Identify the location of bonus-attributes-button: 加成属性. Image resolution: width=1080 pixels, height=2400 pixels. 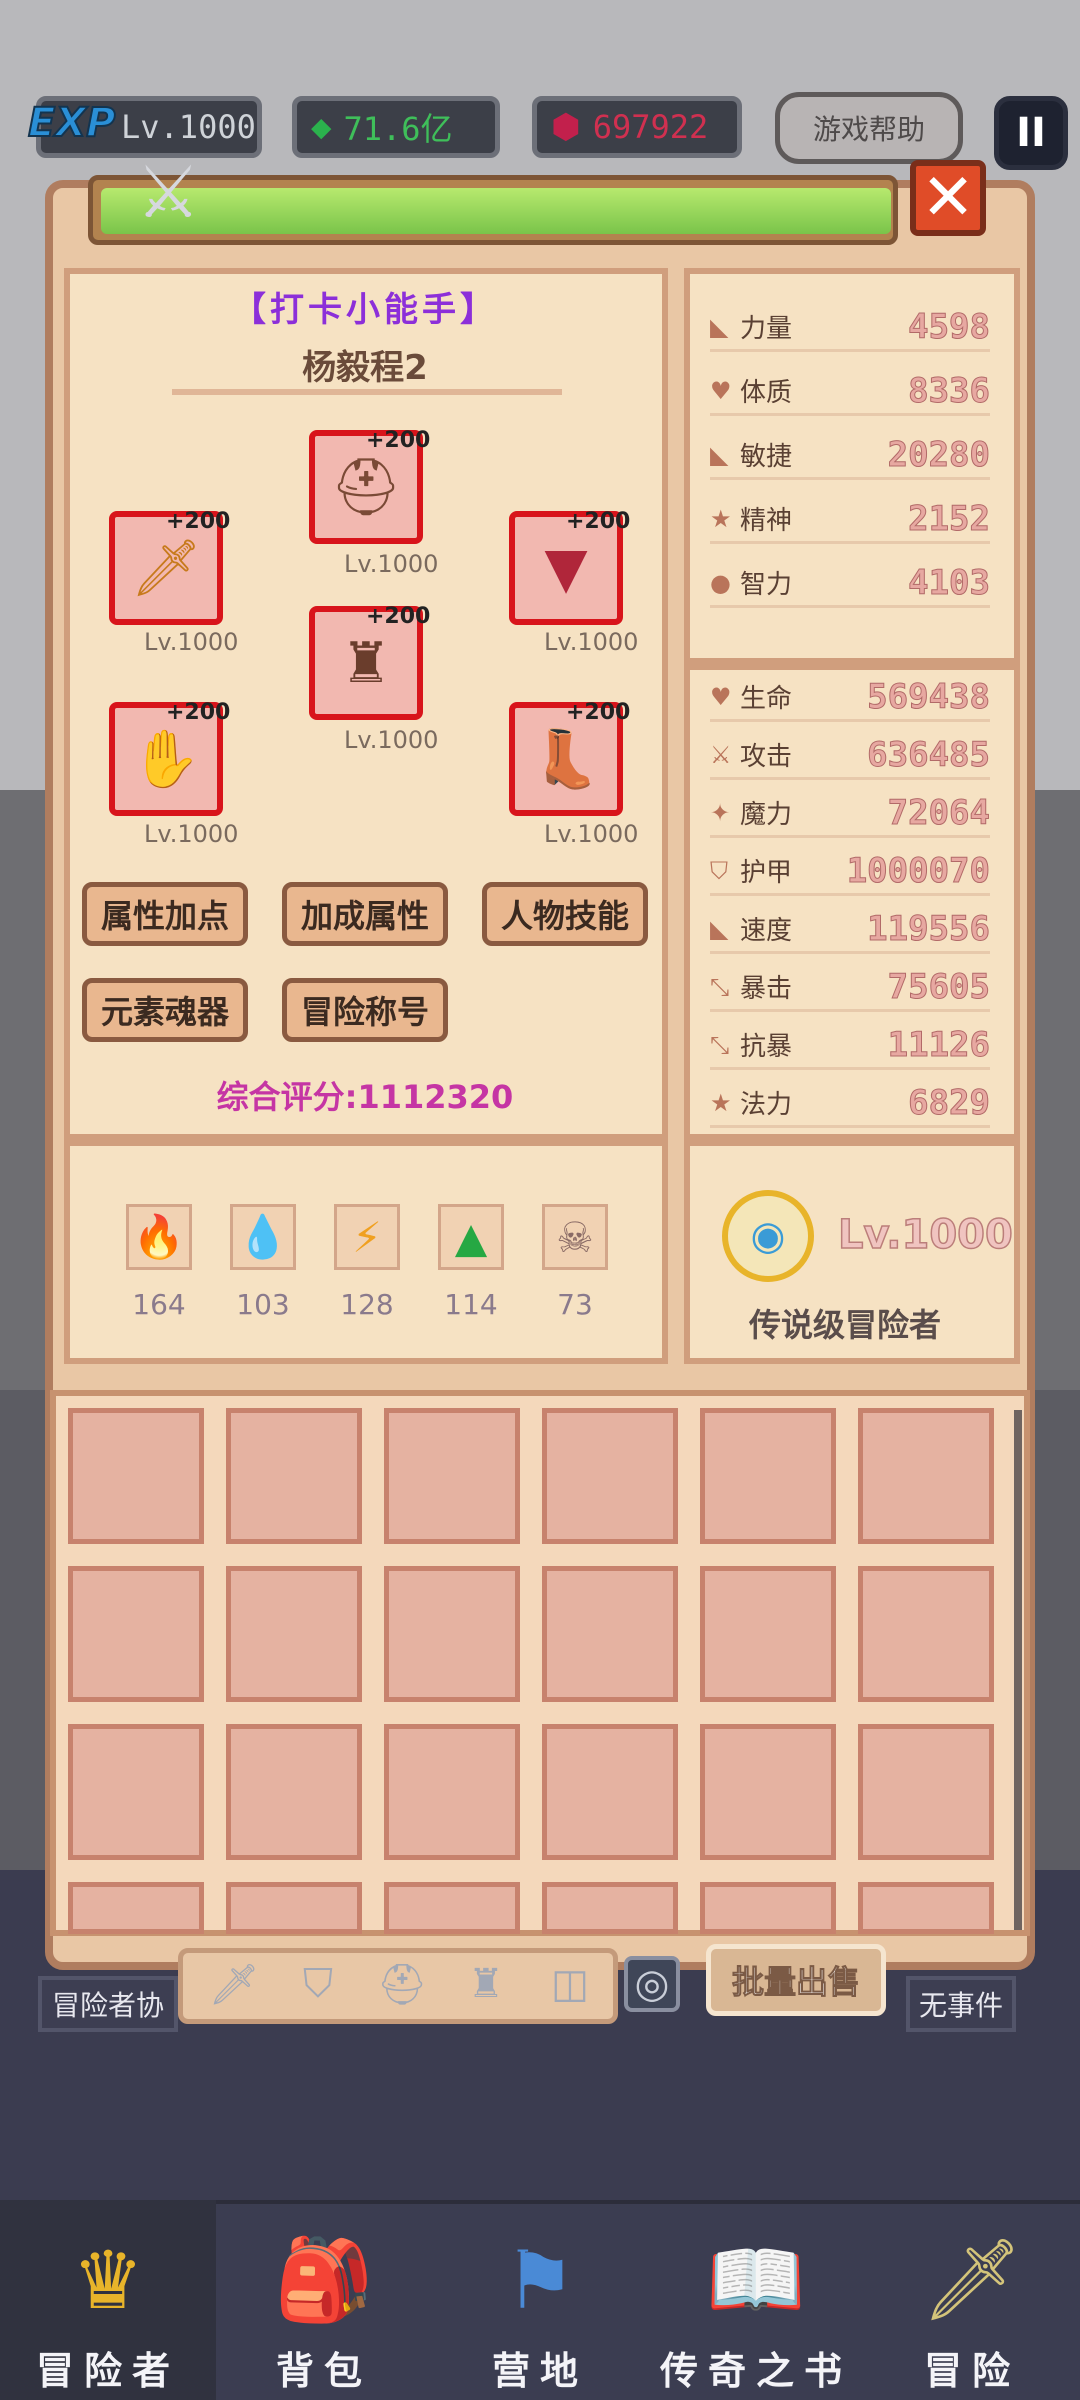
(365, 914).